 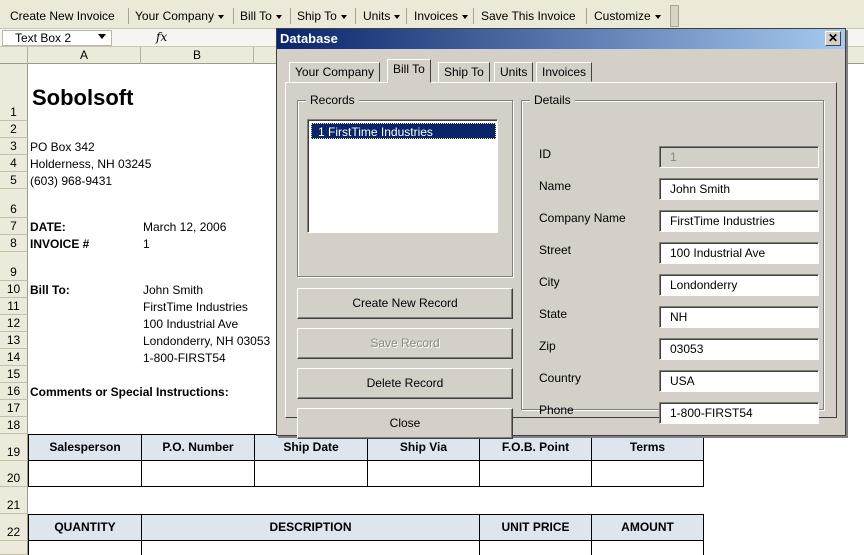 What do you see at coordinates (14, 408) in the screenshot?
I see `row-header: 17` at bounding box center [14, 408].